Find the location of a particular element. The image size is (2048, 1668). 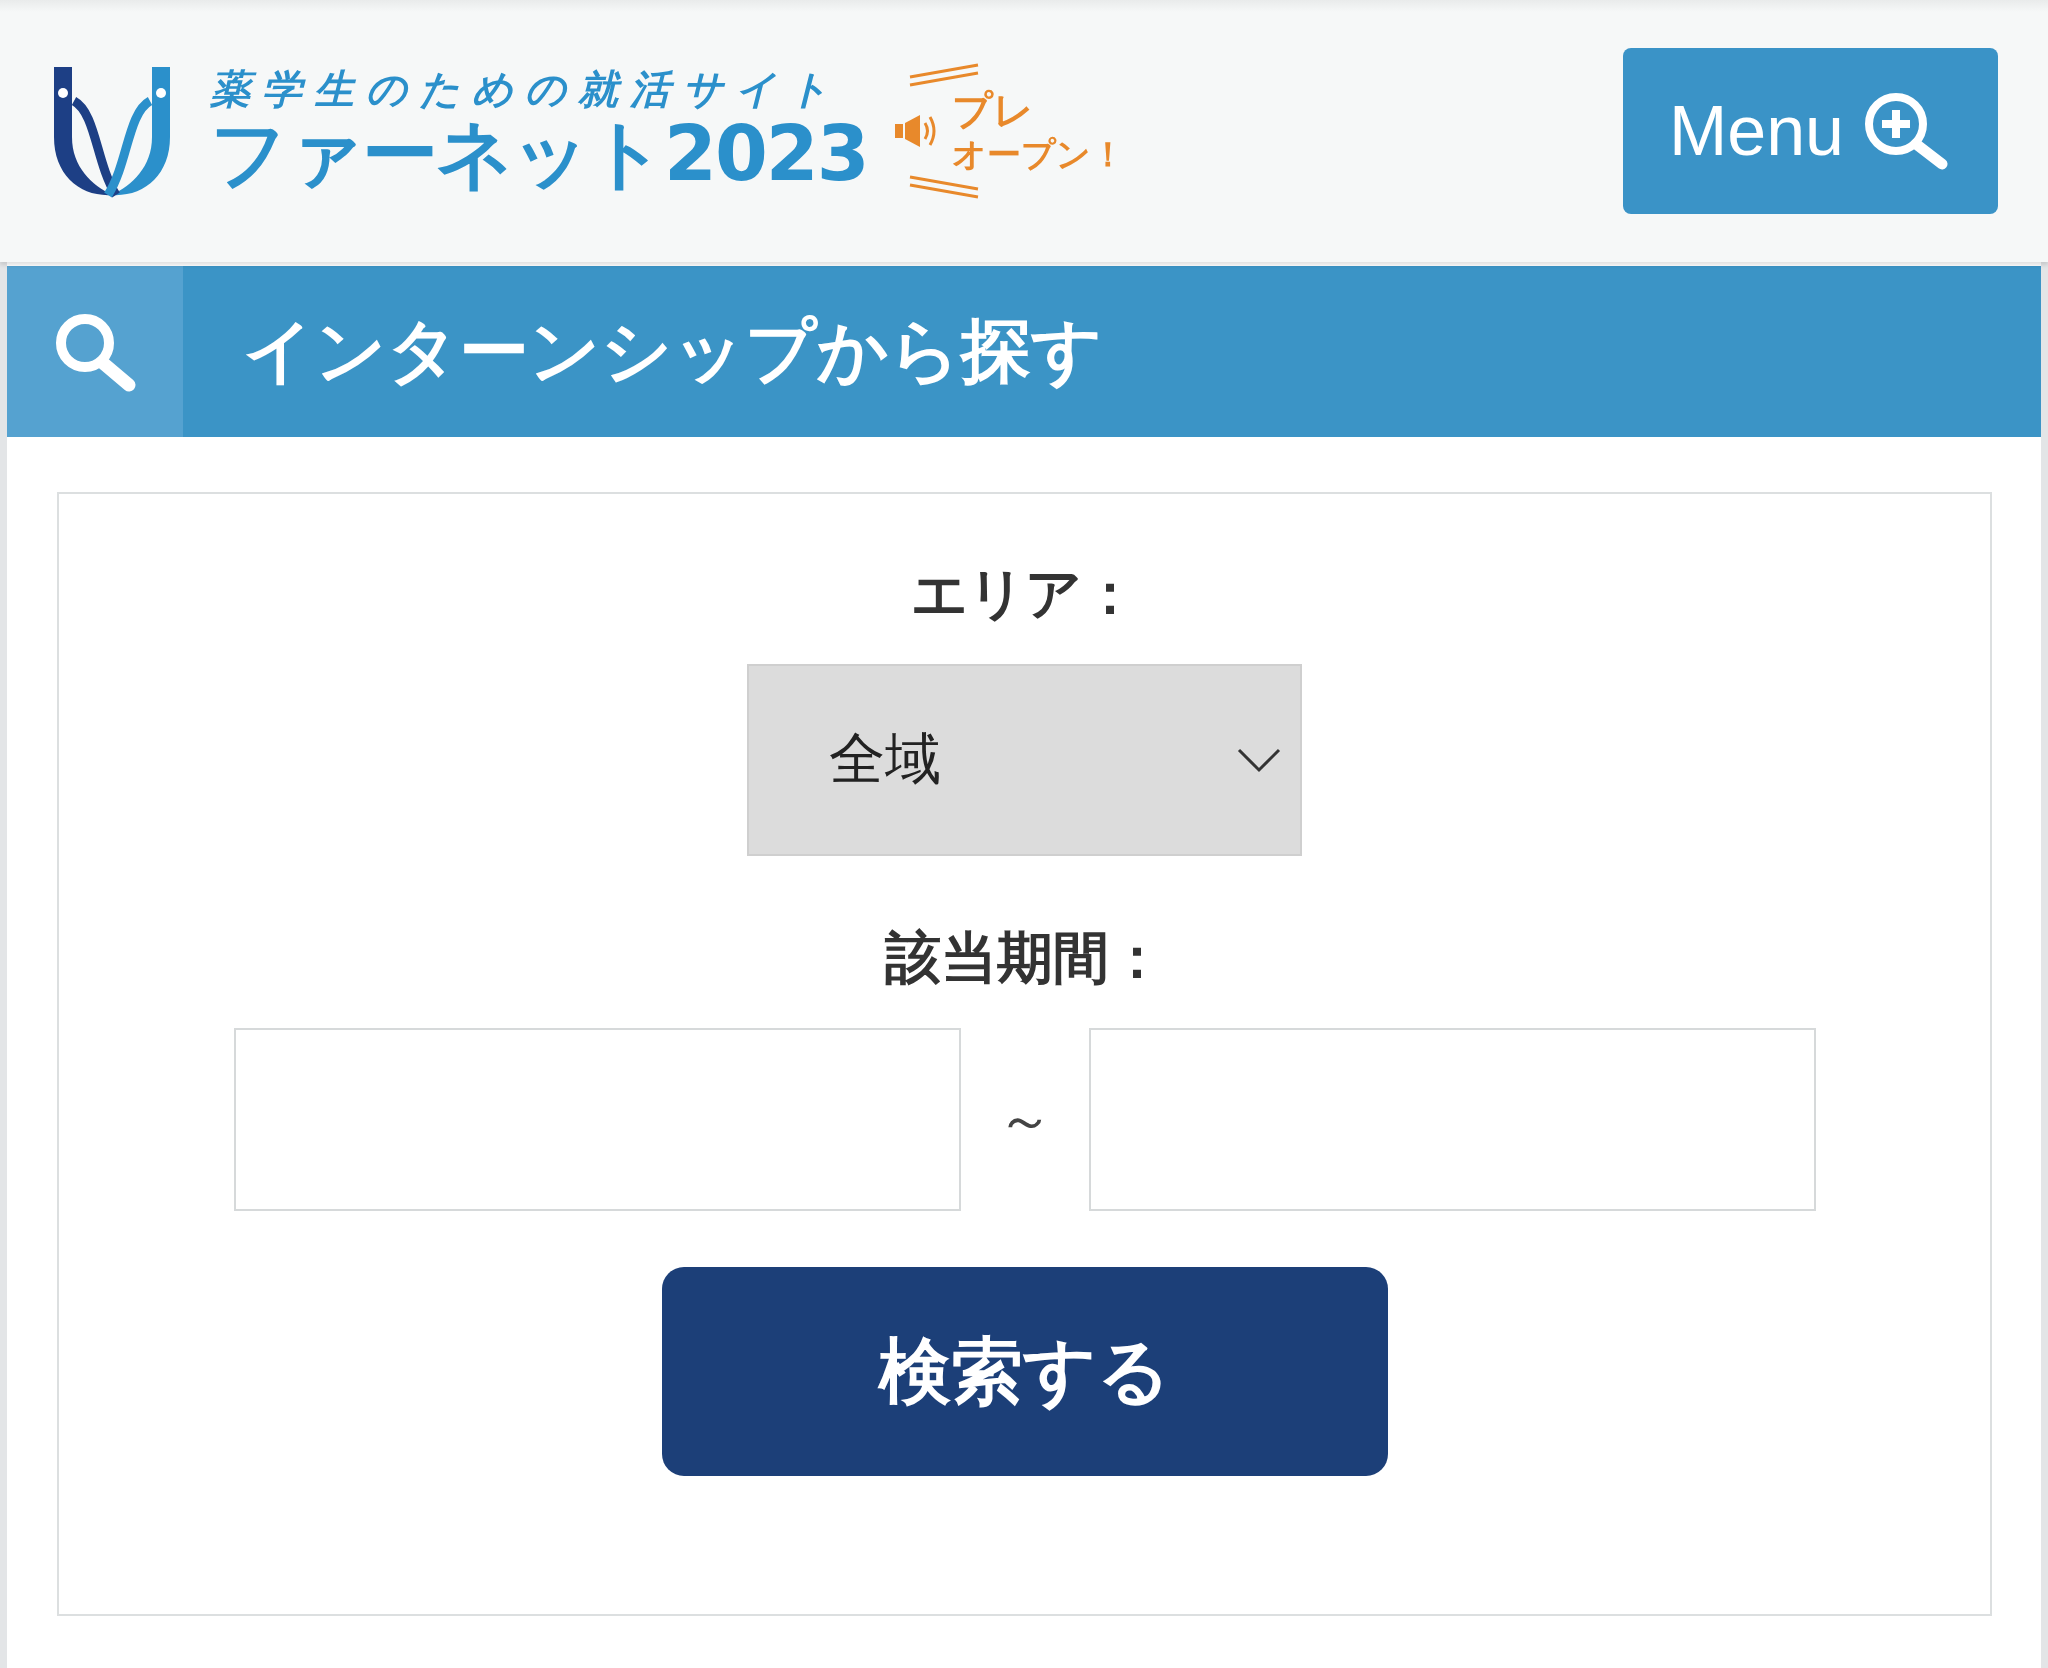

field-label: エリア： is located at coordinates (1024, 594).